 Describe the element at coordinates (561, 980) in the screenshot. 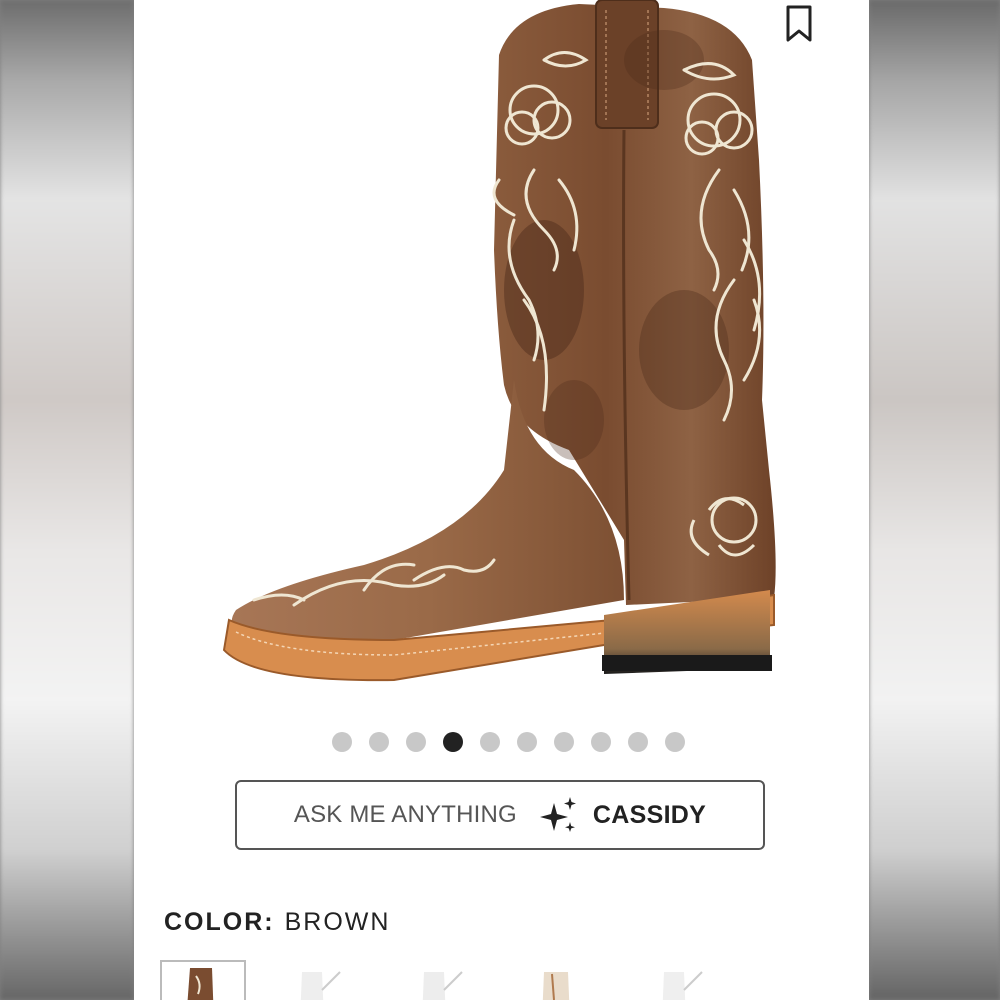

I see `swatch-tan` at that location.